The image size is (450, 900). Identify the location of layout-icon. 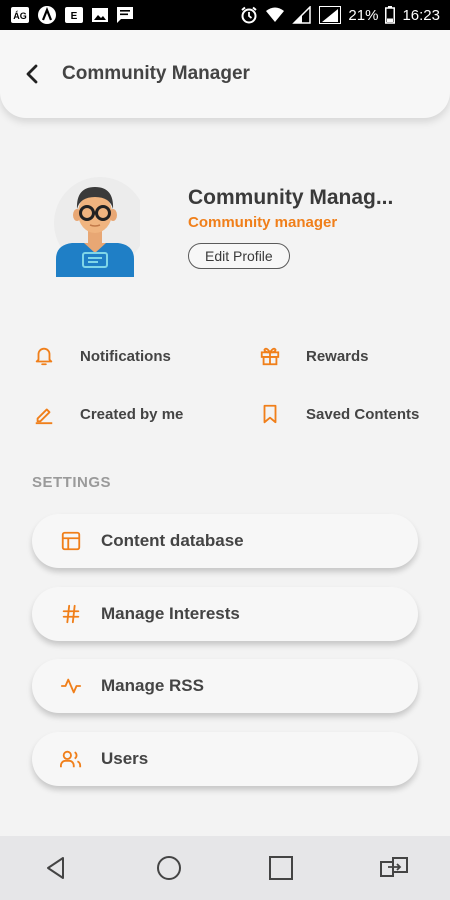
(71, 541).